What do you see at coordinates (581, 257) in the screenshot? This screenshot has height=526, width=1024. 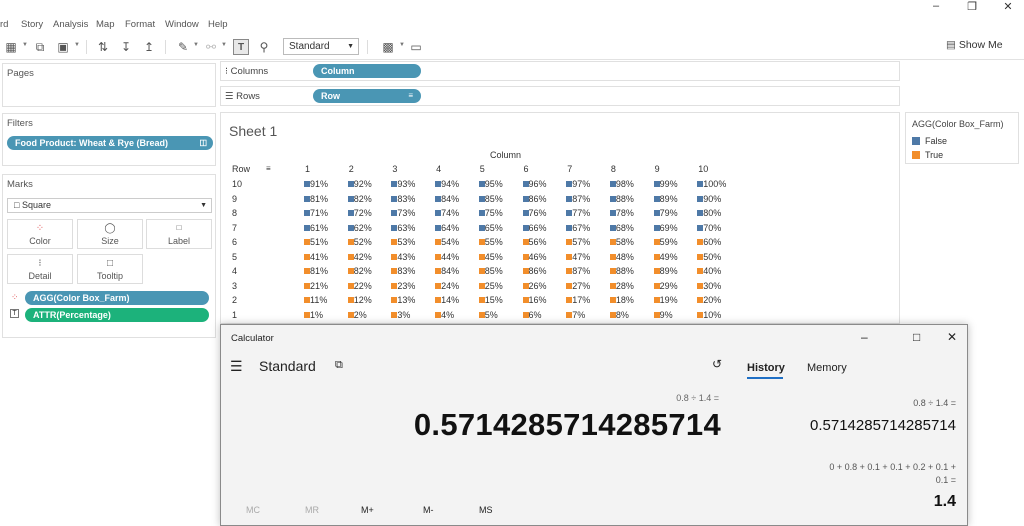 I see `cell-value: 47%` at bounding box center [581, 257].